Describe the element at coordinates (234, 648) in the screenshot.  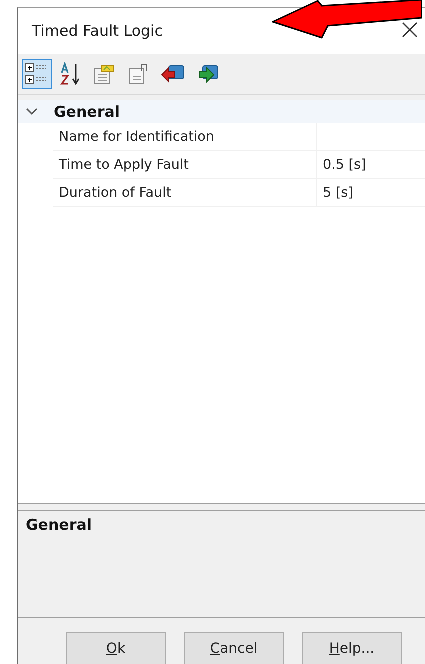
I see `dialog-button: Cancel` at that location.